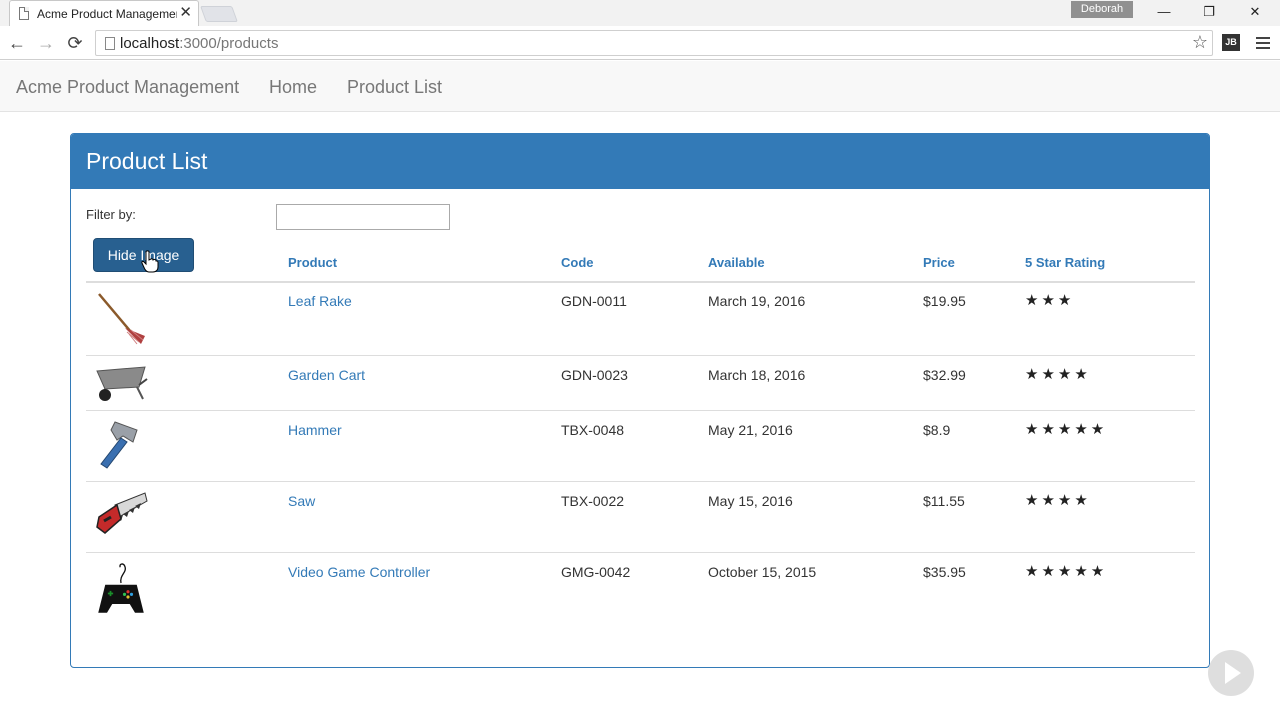  I want to click on product-name-link: Saw, so click(301, 501).